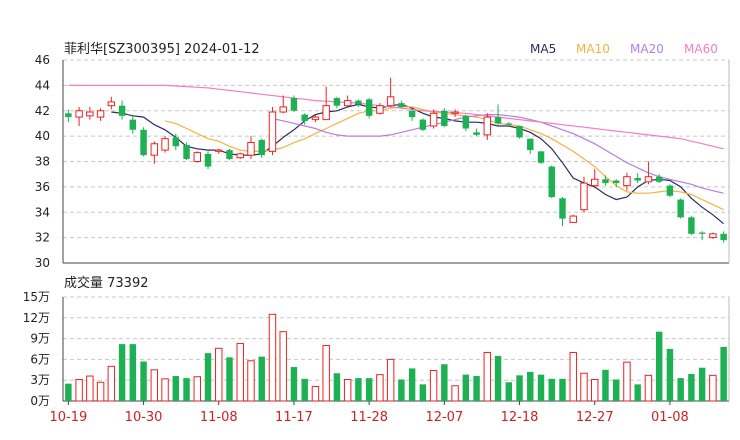  I want to click on x-tick-label: 01-08, so click(670, 417).